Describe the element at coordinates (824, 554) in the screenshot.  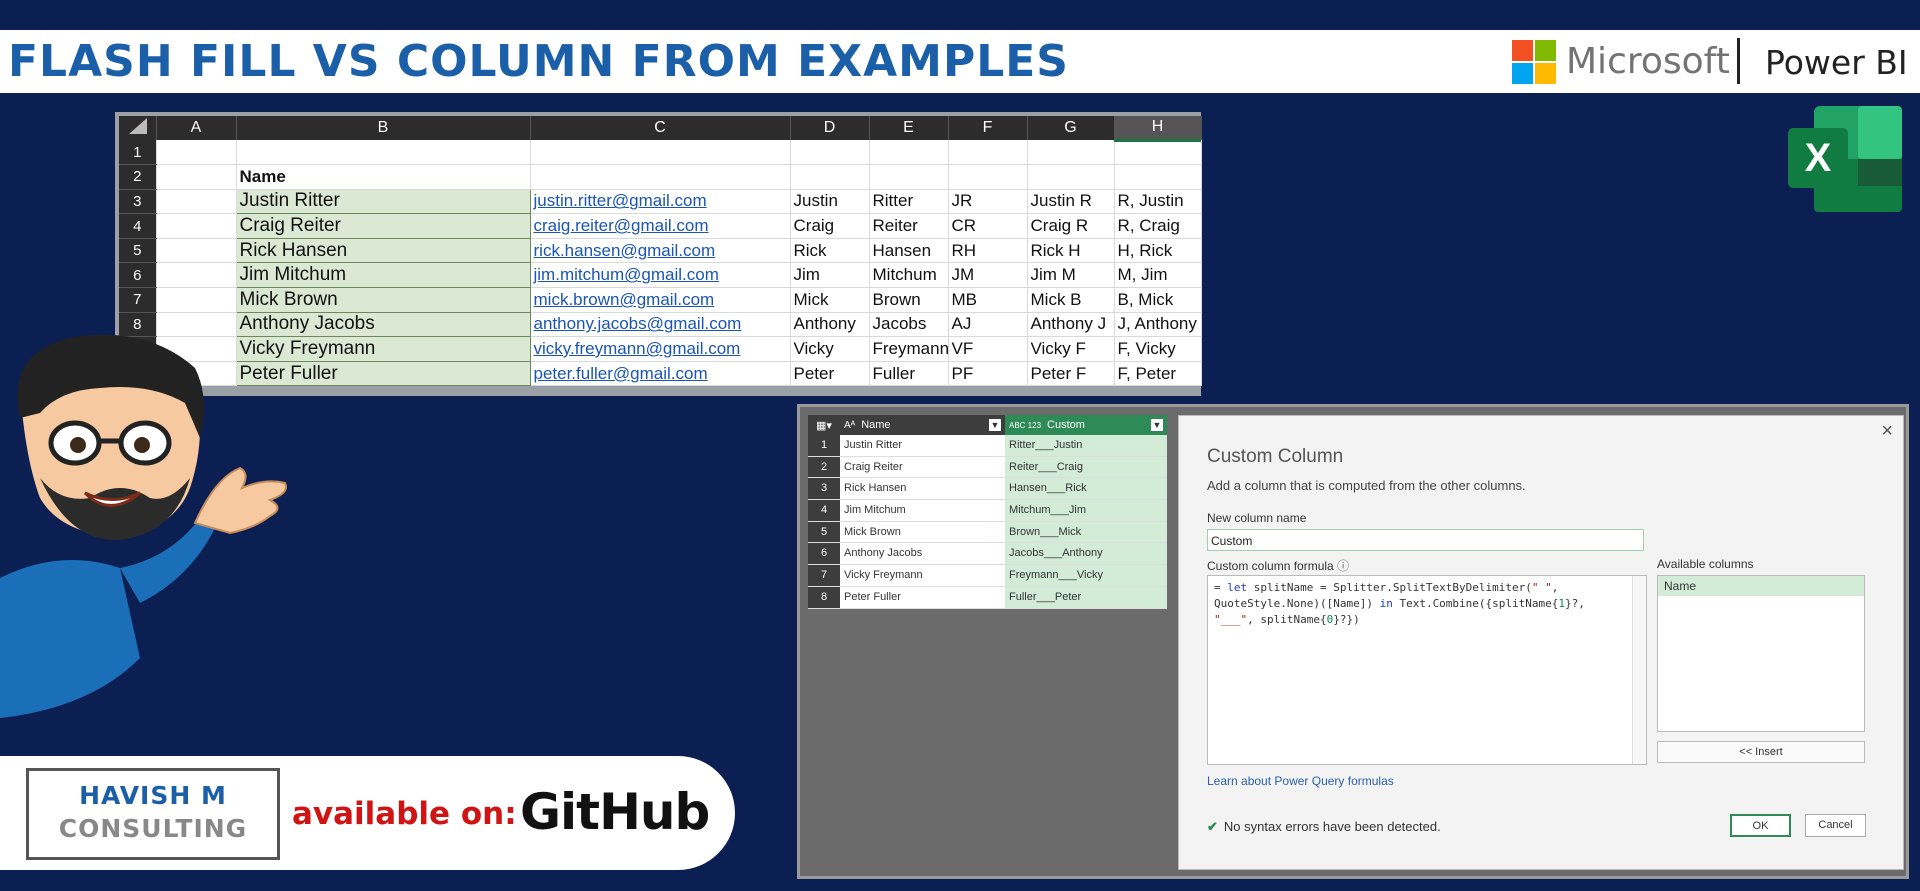
I see `query-row-number: 6` at that location.